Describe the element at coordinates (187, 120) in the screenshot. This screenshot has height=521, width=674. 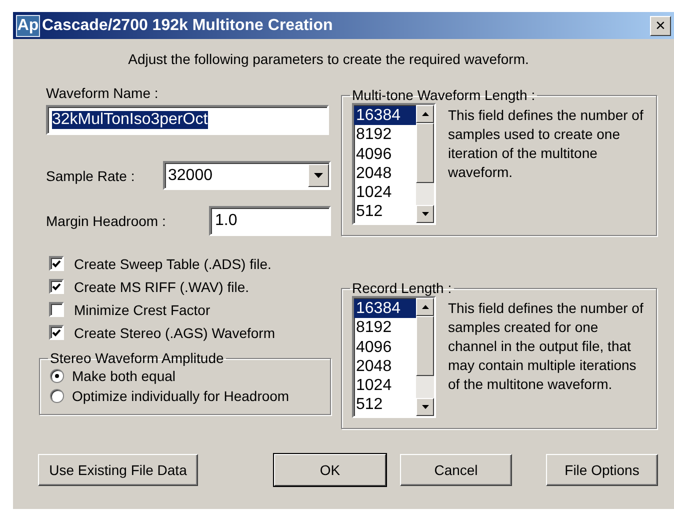
I see `waveform-name-field: 32kMulTonIso3perOct` at that location.